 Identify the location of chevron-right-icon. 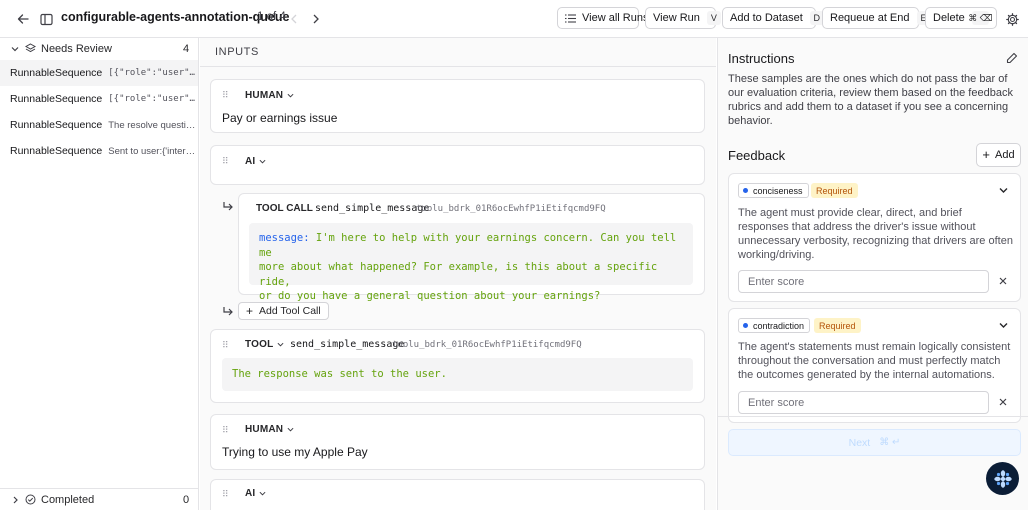
(15, 500).